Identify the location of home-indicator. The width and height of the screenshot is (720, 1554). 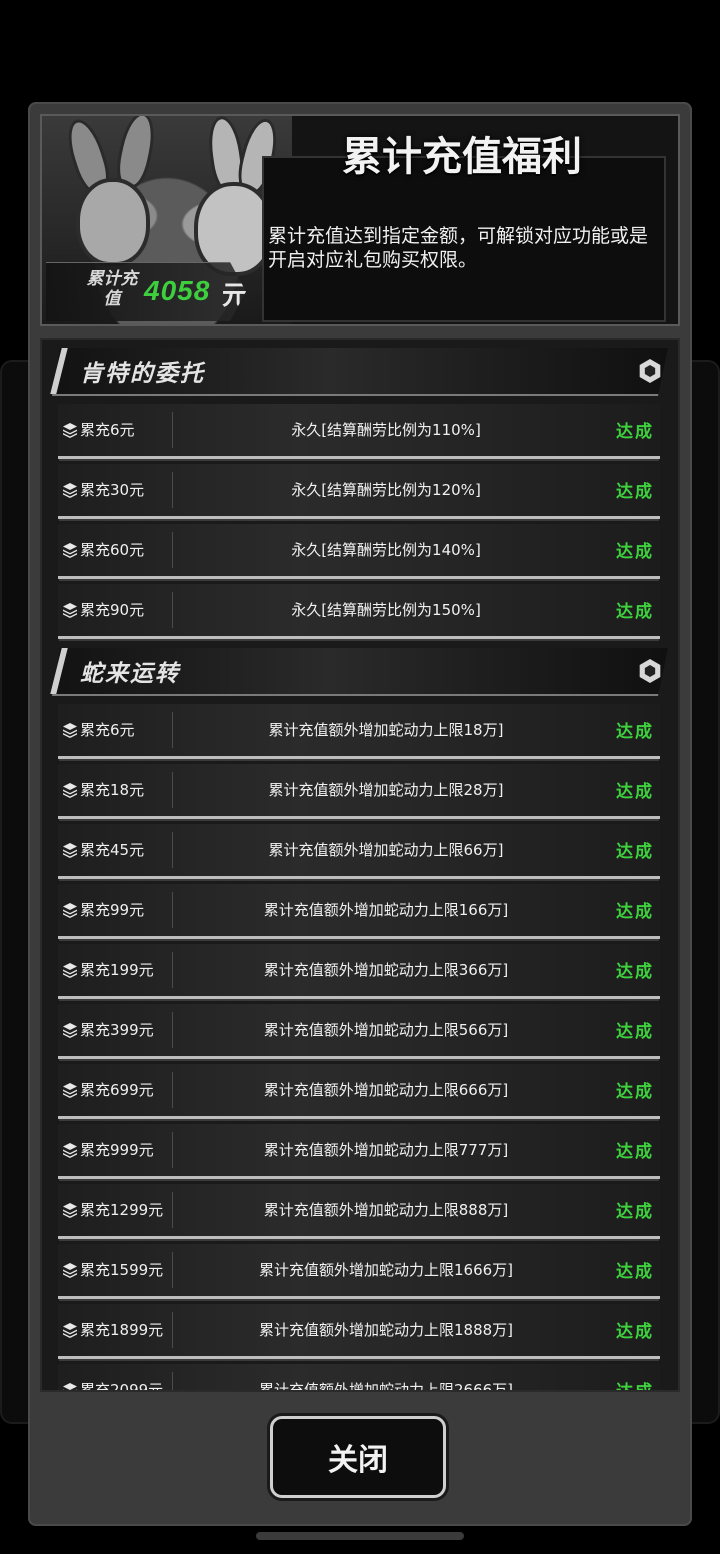
(360, 1536).